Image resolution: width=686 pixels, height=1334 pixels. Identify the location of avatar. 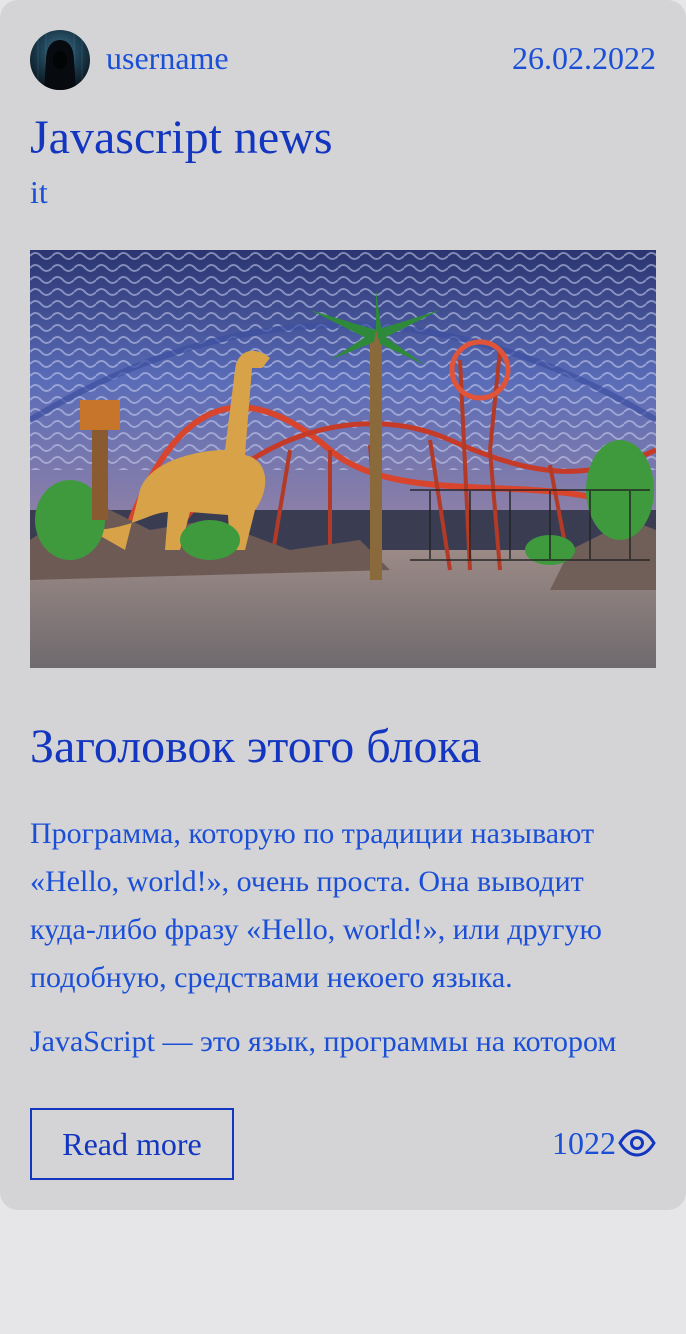
(60, 60).